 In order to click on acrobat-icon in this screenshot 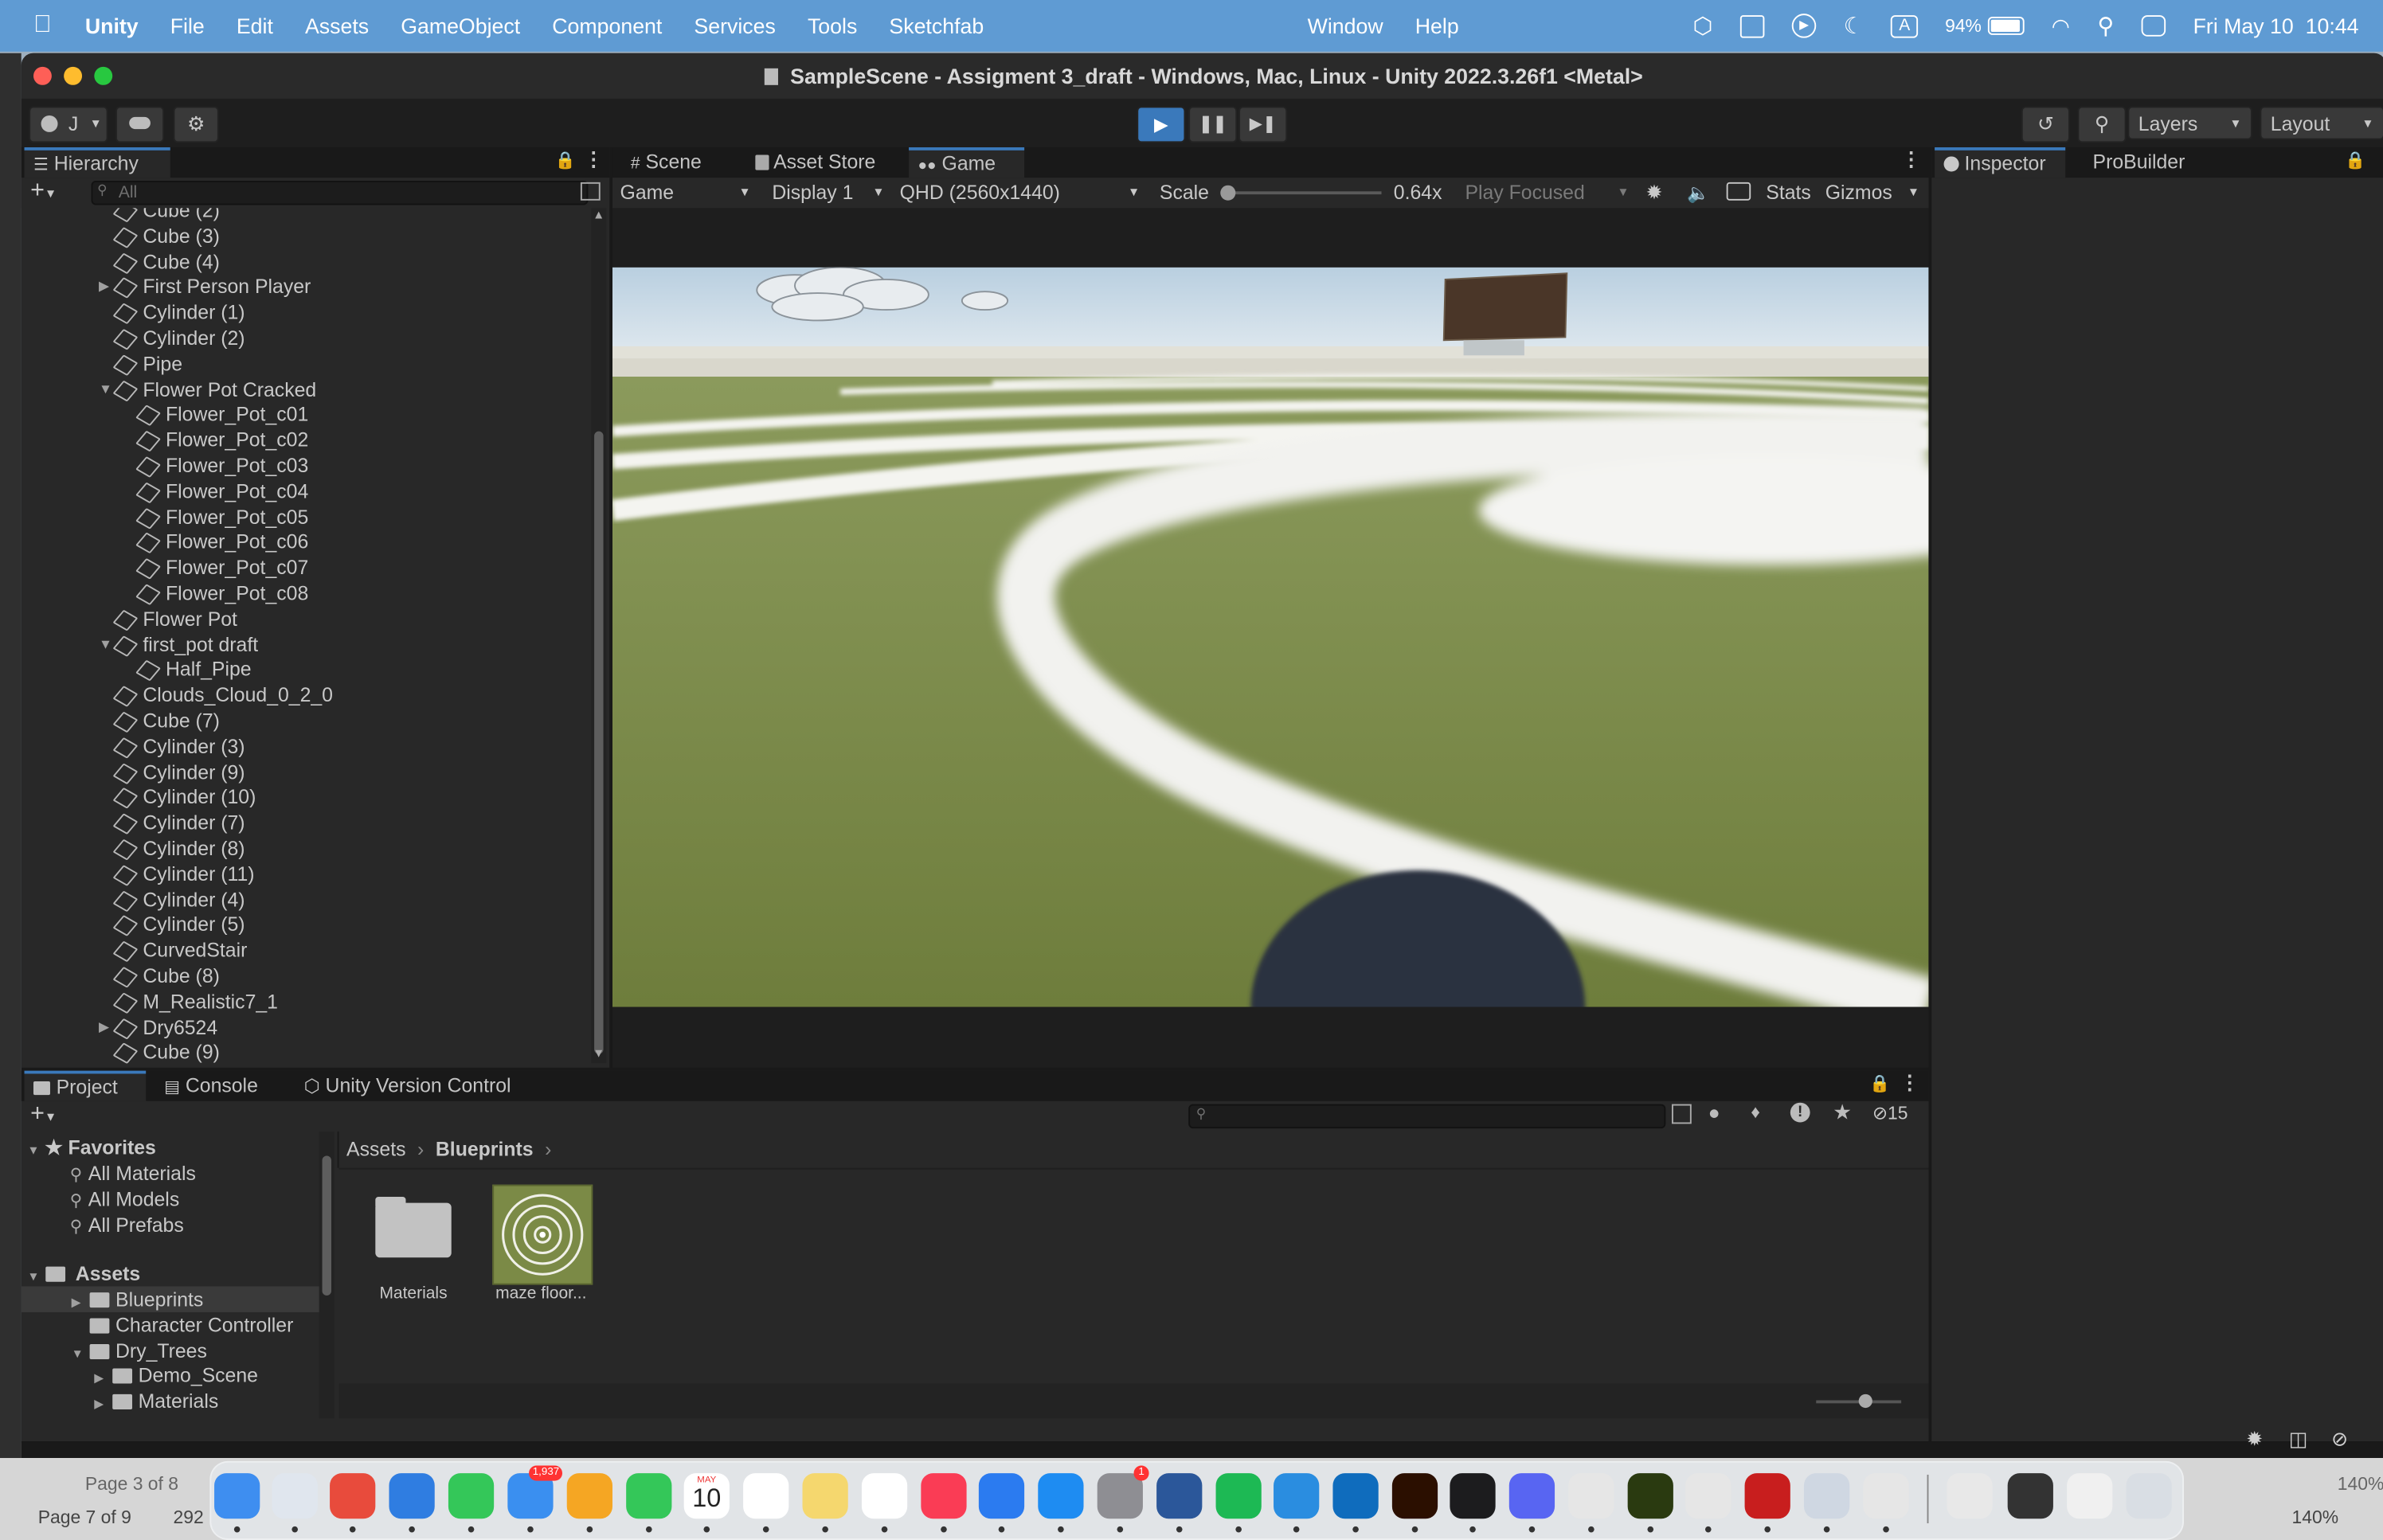, I will do `click(1767, 1496)`.